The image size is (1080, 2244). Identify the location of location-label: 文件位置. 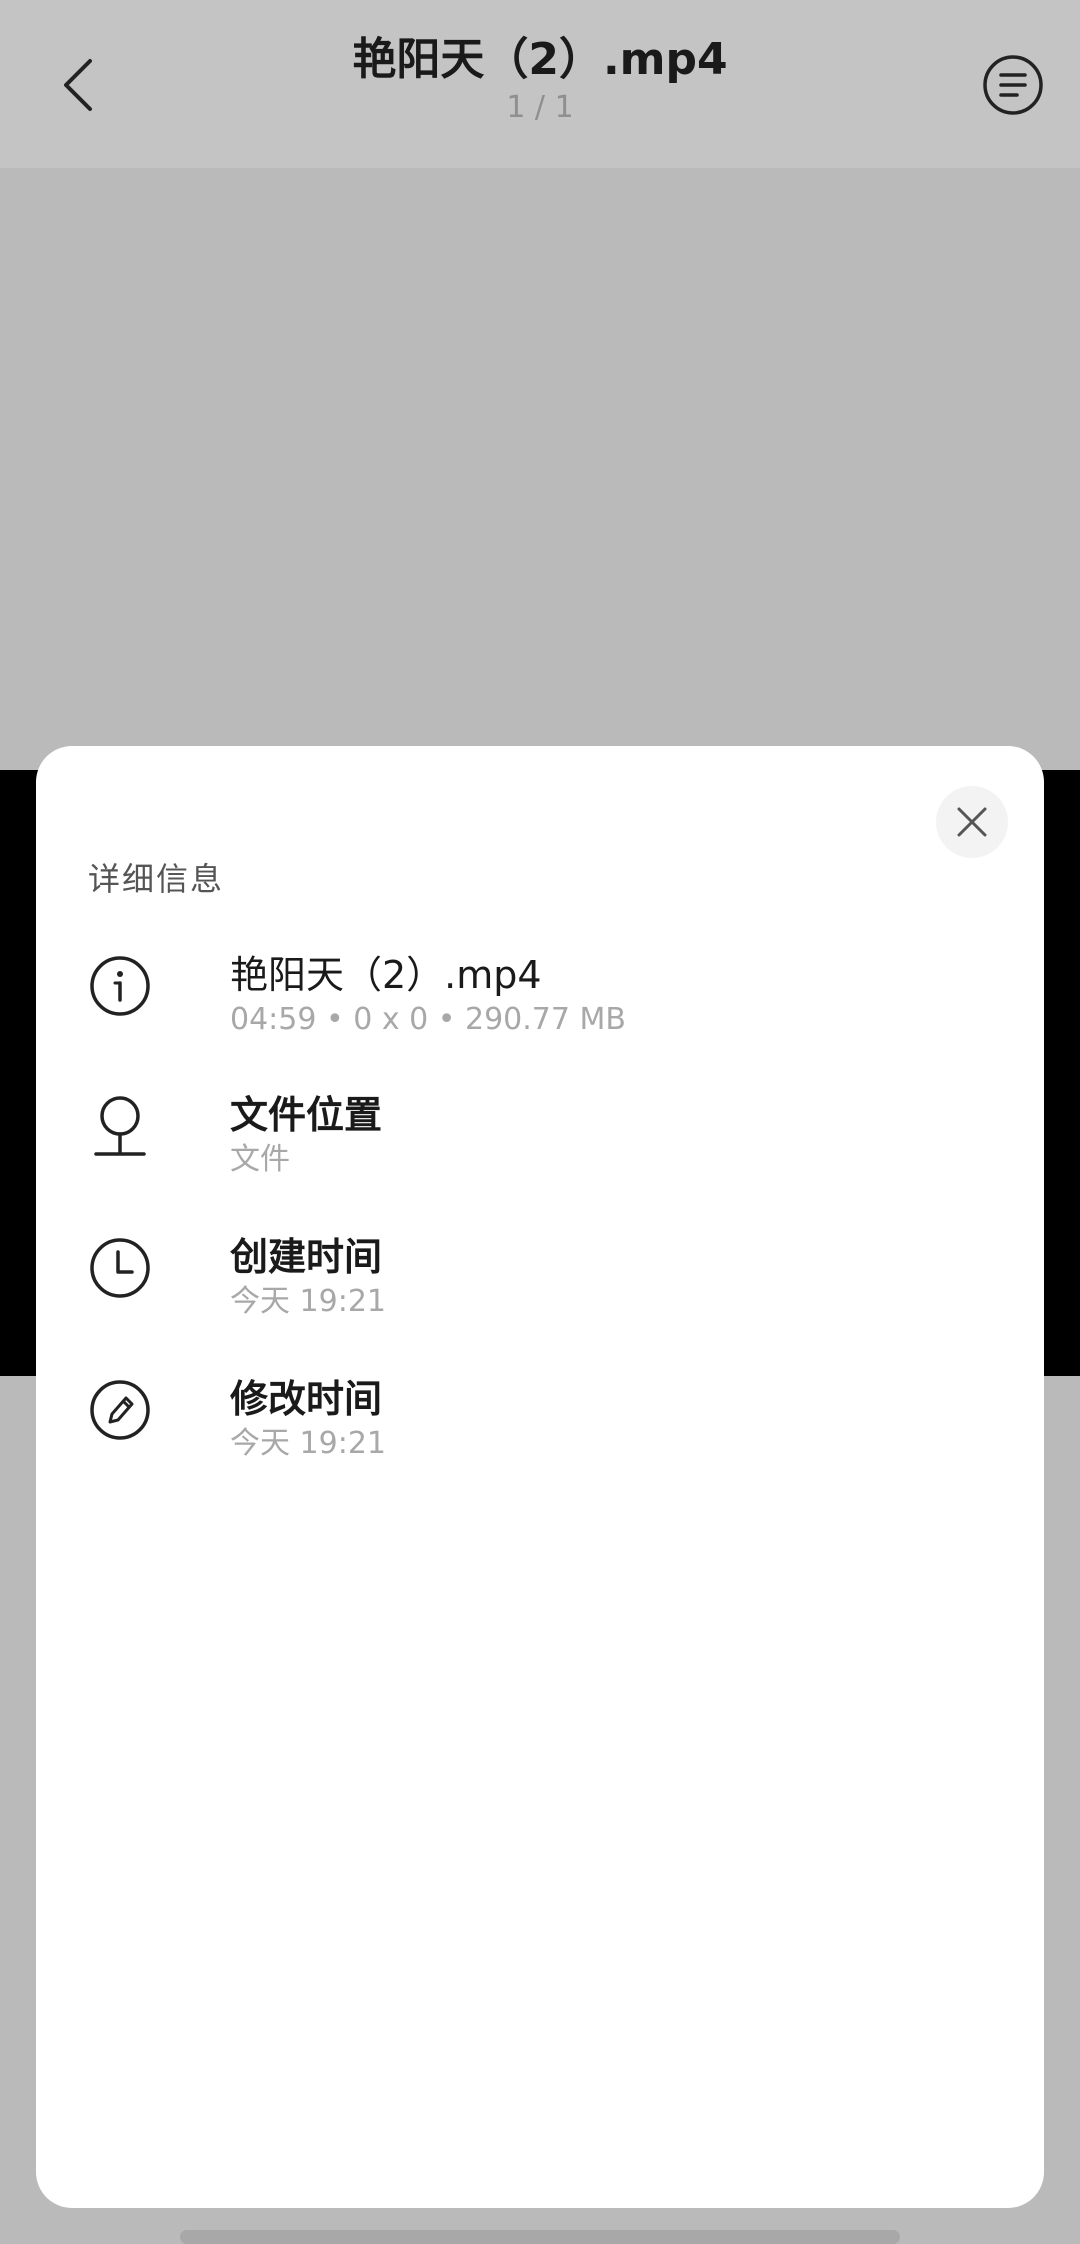
(306, 1115).